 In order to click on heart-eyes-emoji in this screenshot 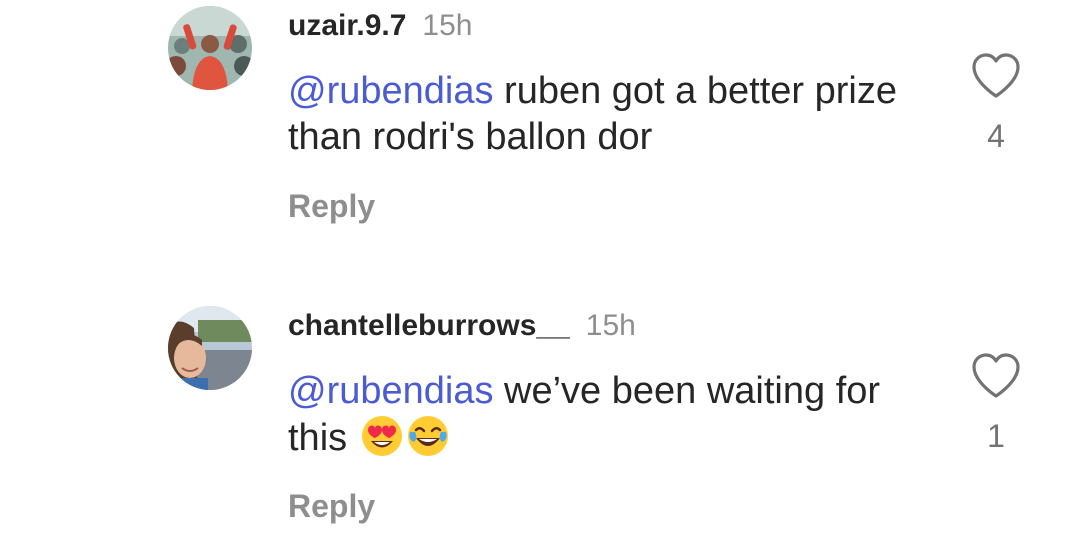, I will do `click(382, 436)`.